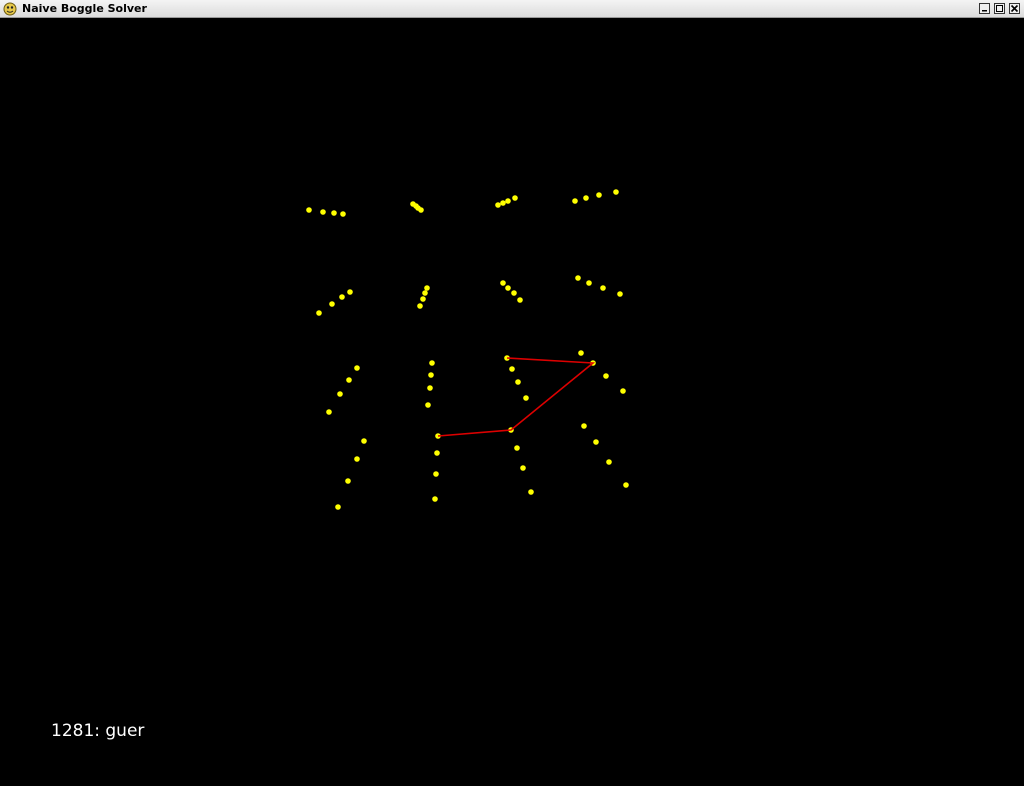 The image size is (1024, 786). What do you see at coordinates (512, 9) in the screenshot?
I see `title-bar: Naive Boggle Solver` at bounding box center [512, 9].